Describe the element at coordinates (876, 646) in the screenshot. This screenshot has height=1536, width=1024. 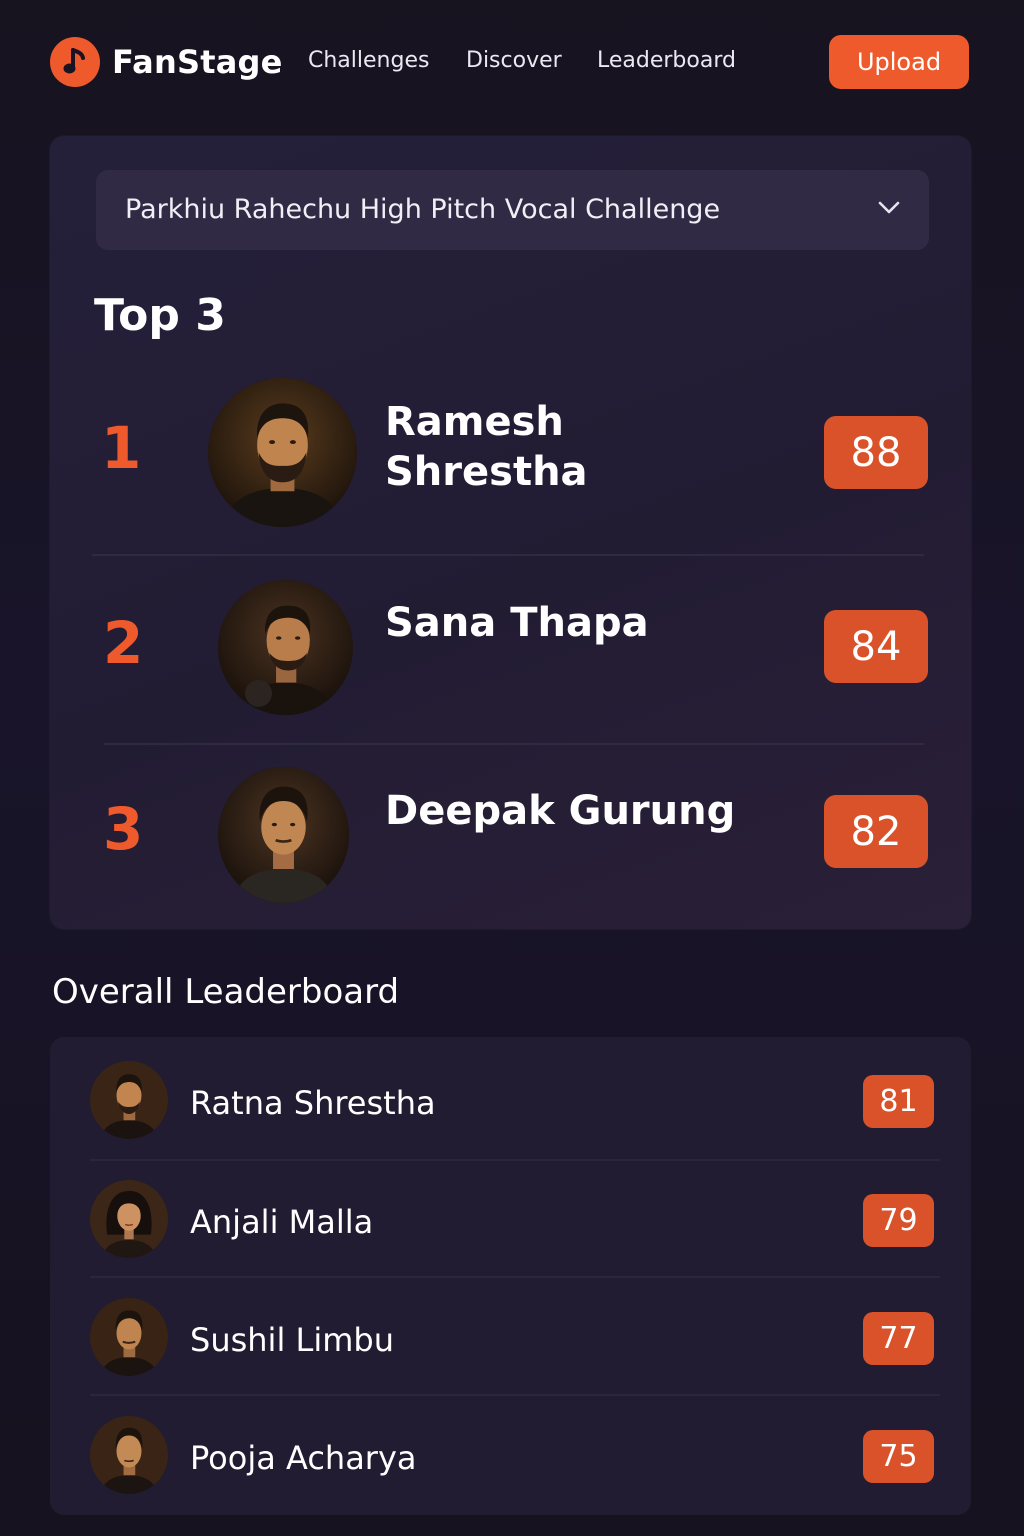
I see `score-badge: 84` at that location.